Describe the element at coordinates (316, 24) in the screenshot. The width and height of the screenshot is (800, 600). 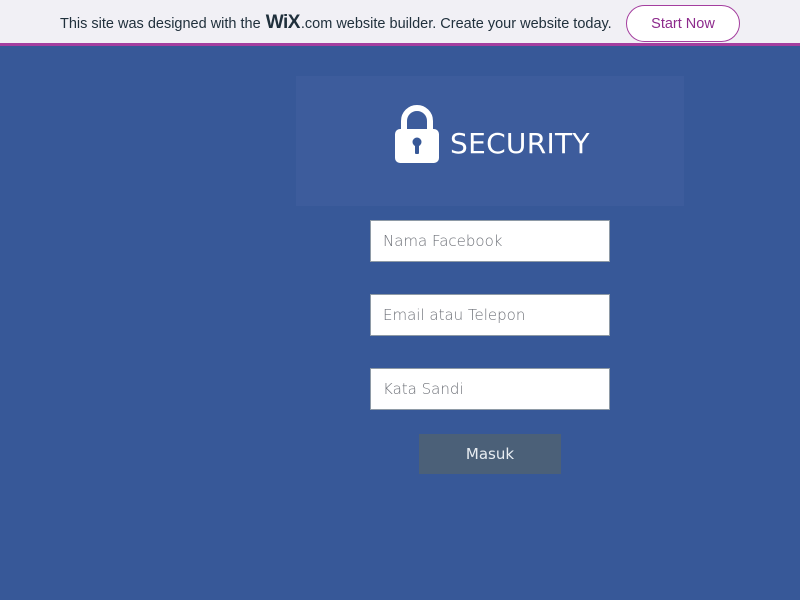
I see `wix-logo-suffix: .com` at that location.